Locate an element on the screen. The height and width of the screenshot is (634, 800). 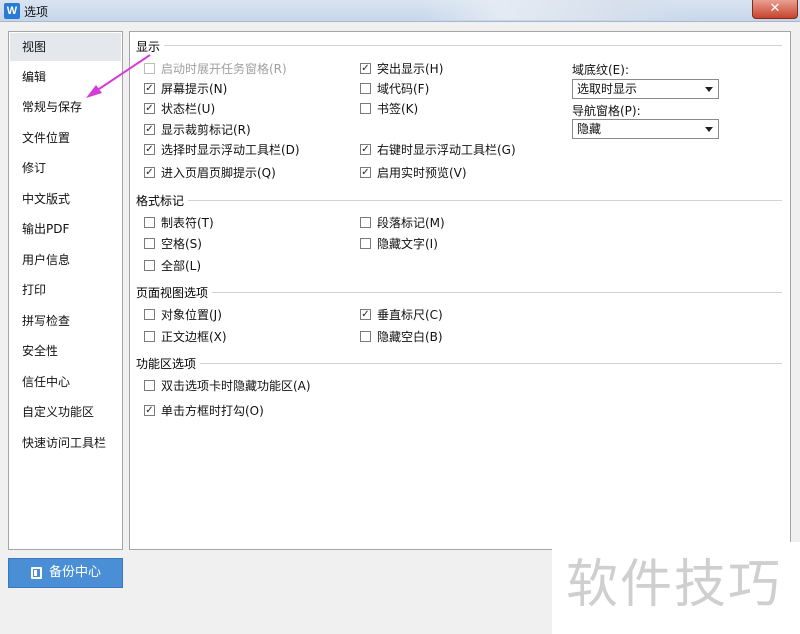
sidebar-item-view: 视图 is located at coordinates (65, 47).